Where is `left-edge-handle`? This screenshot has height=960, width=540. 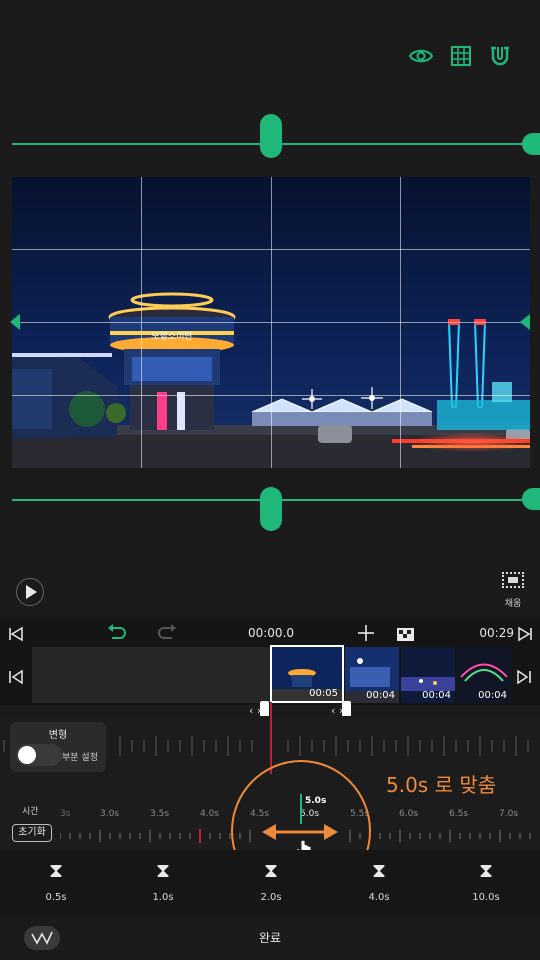
left-edge-handle is located at coordinates (15, 322).